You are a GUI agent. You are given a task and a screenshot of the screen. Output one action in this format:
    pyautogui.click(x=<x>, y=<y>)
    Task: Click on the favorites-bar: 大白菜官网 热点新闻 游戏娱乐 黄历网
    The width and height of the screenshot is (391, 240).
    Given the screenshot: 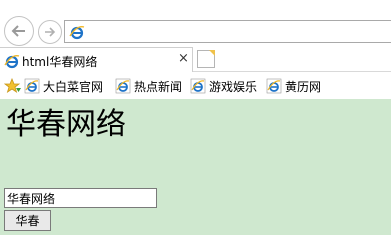 What is the action you would take?
    pyautogui.click(x=195, y=86)
    